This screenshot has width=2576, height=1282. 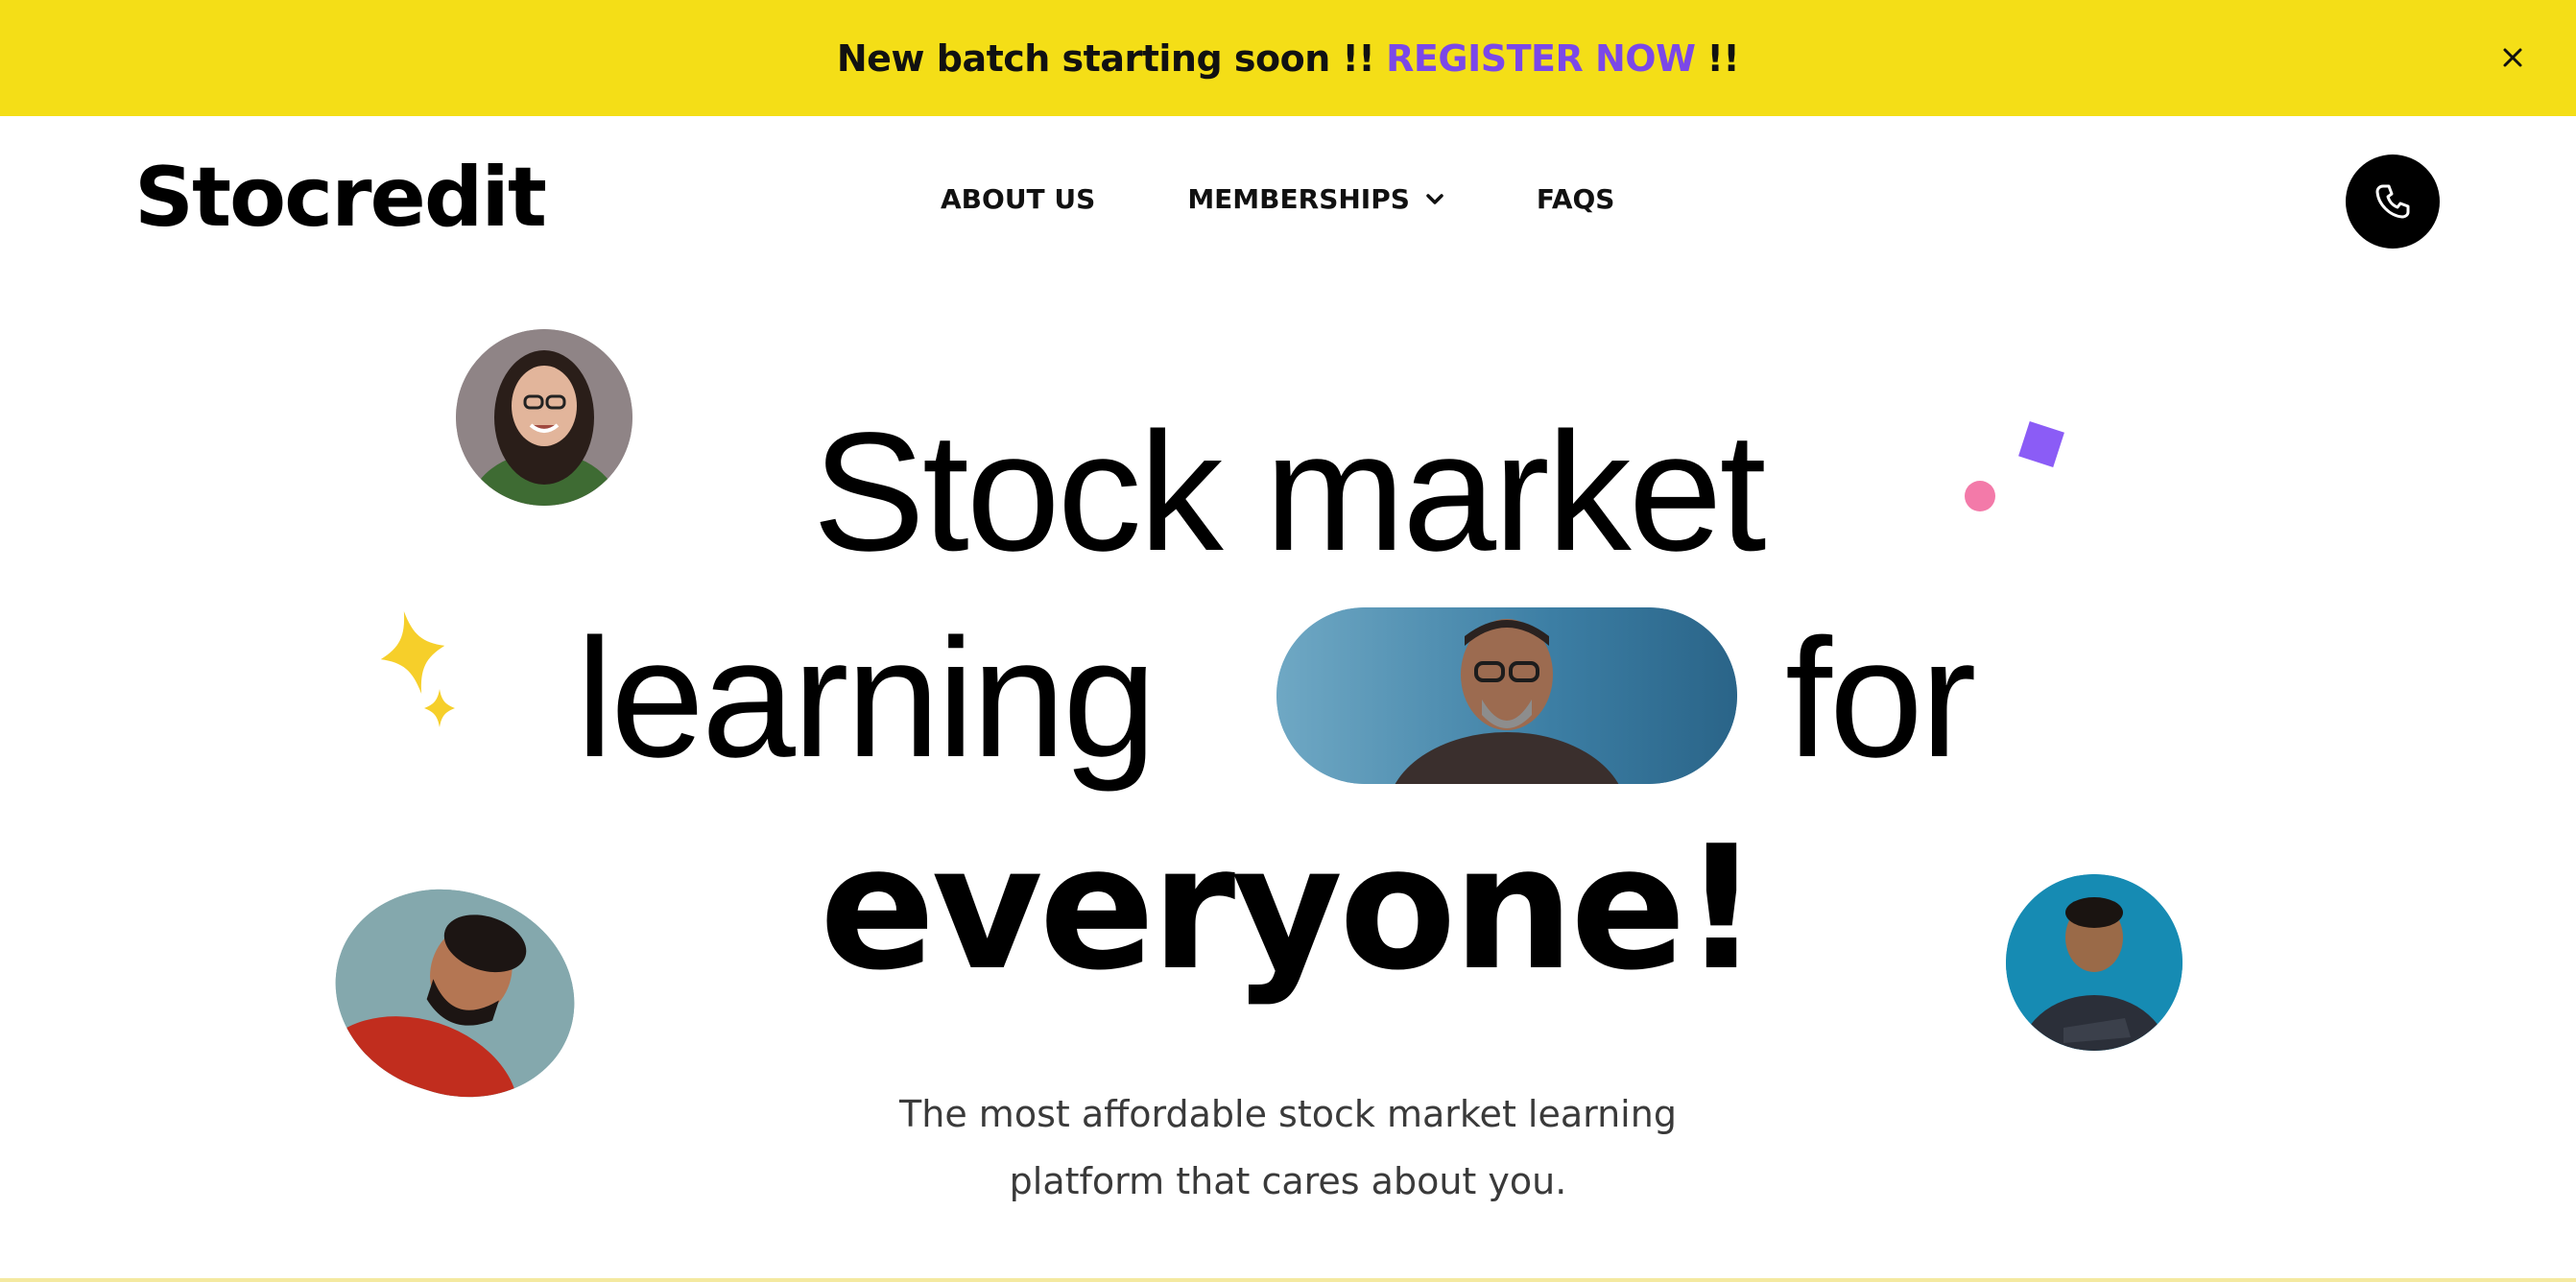 I want to click on hero-title-line2-right: for, so click(x=1880, y=699).